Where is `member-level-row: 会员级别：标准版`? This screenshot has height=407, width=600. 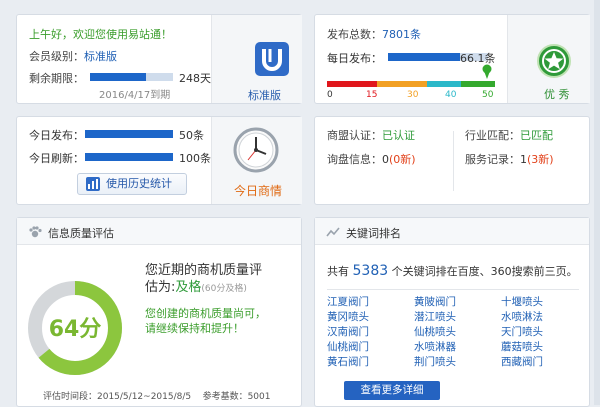
member-level-row: 会员级别：标准版 is located at coordinates (73, 56).